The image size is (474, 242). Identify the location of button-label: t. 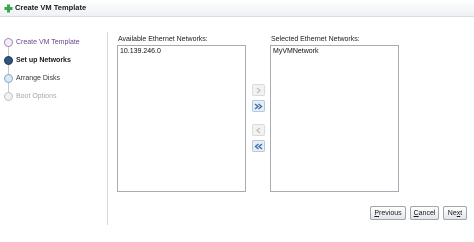
(461, 213).